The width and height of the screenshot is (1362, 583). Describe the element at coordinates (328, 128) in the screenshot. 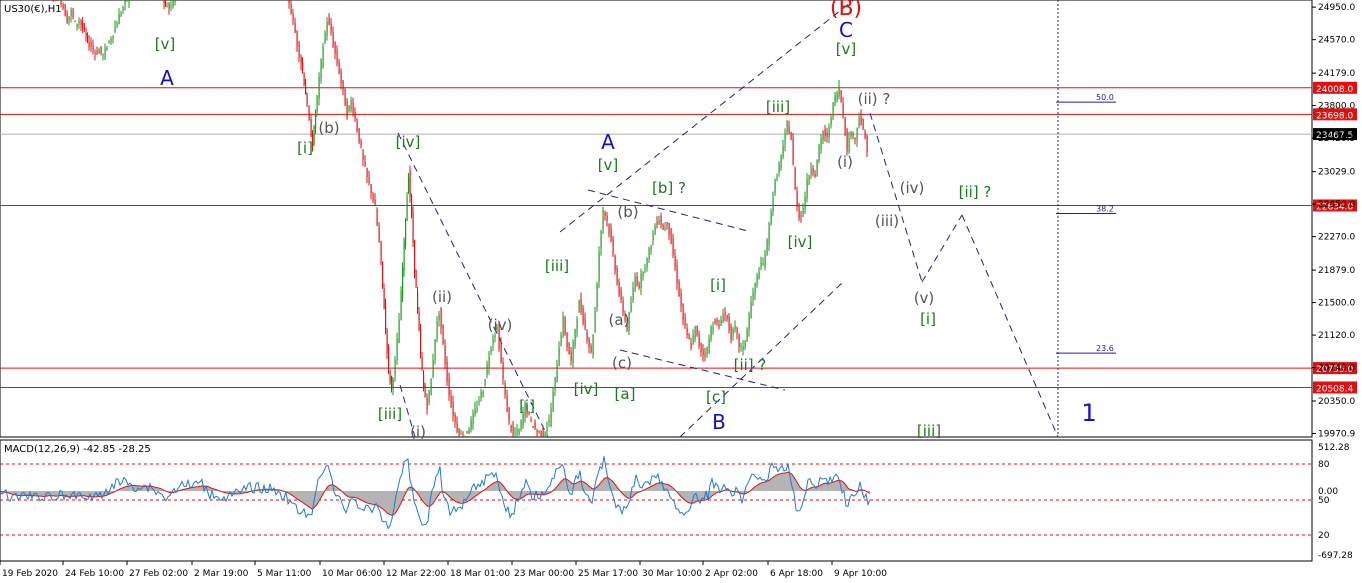

I see `wave-label: (b)` at that location.